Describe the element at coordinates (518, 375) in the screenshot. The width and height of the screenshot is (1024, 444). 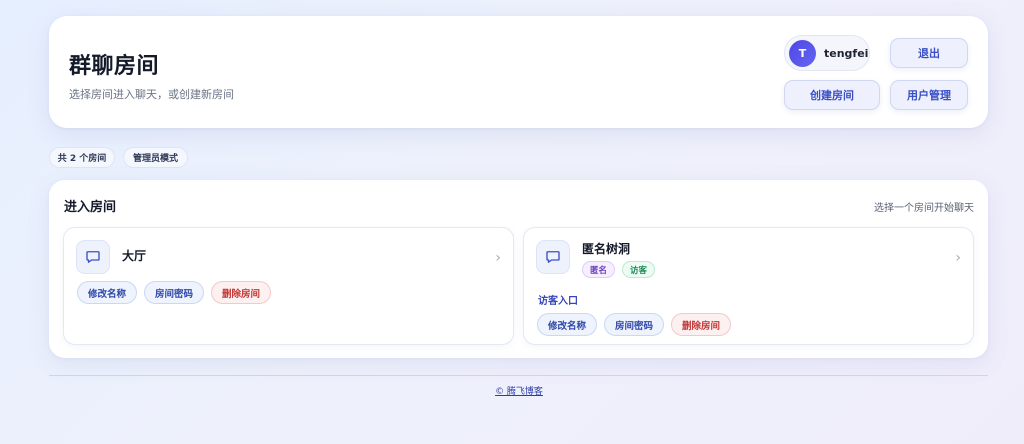
I see `footer-divider` at that location.